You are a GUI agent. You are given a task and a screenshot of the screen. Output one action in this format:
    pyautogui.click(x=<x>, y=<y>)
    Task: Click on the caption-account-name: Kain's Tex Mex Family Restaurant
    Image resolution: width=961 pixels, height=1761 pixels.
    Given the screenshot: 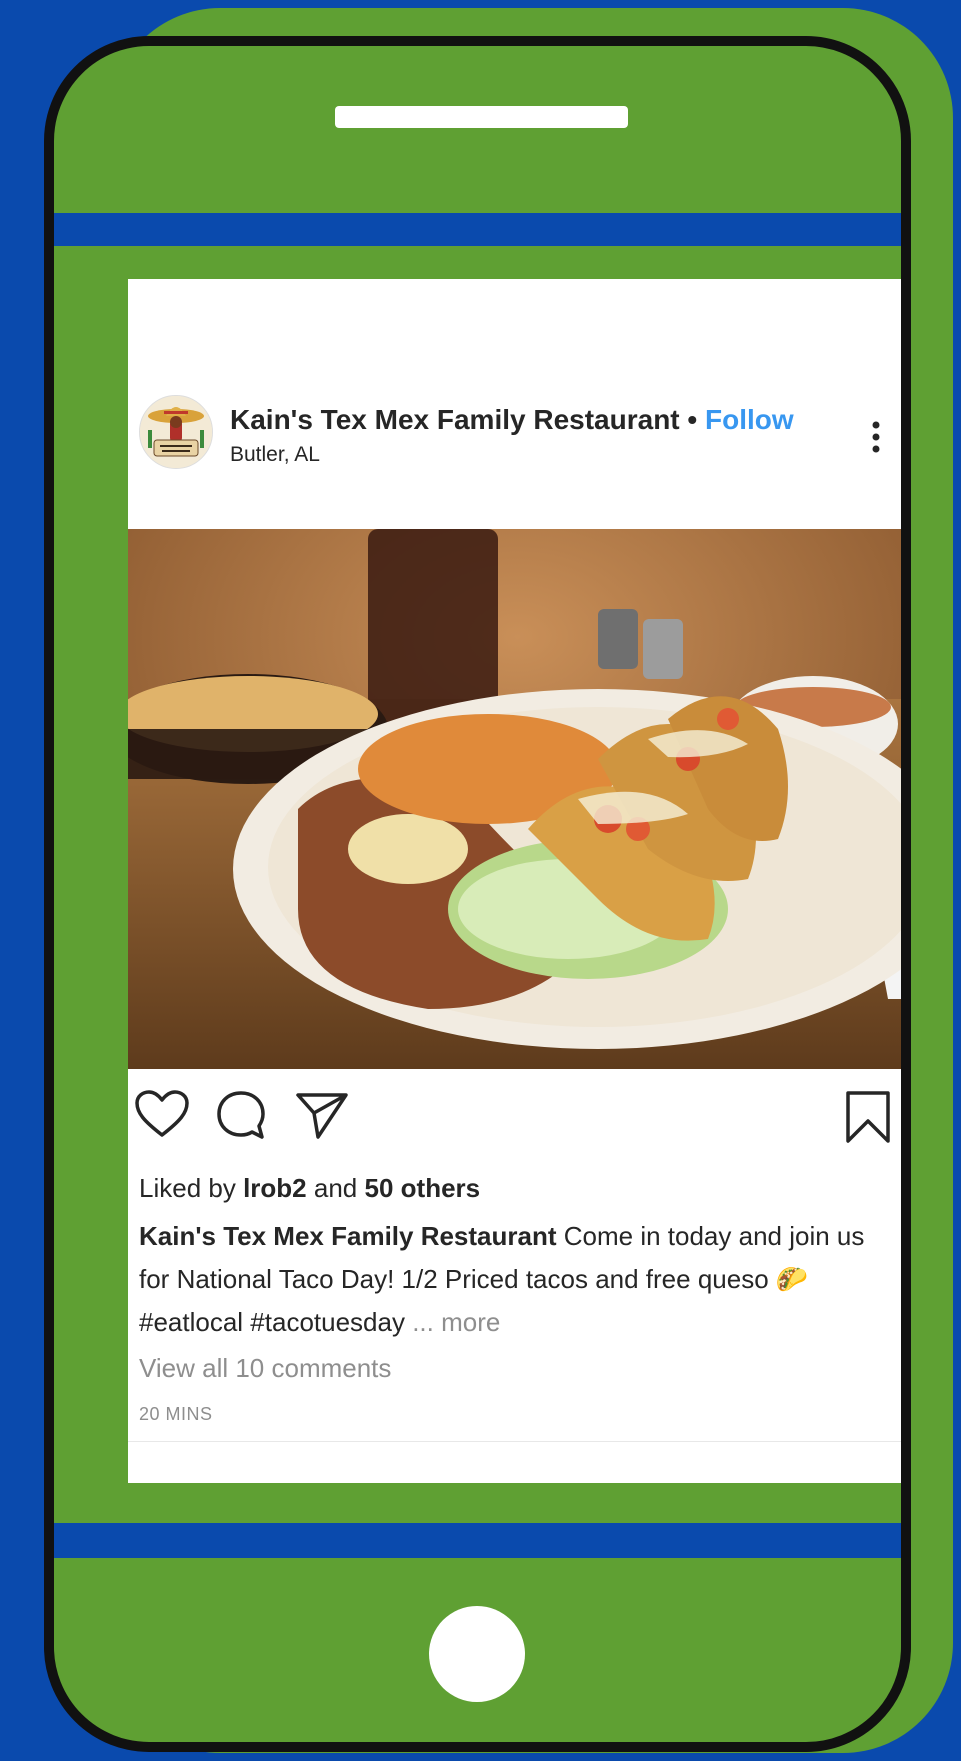 What is the action you would take?
    pyautogui.click(x=348, y=1236)
    